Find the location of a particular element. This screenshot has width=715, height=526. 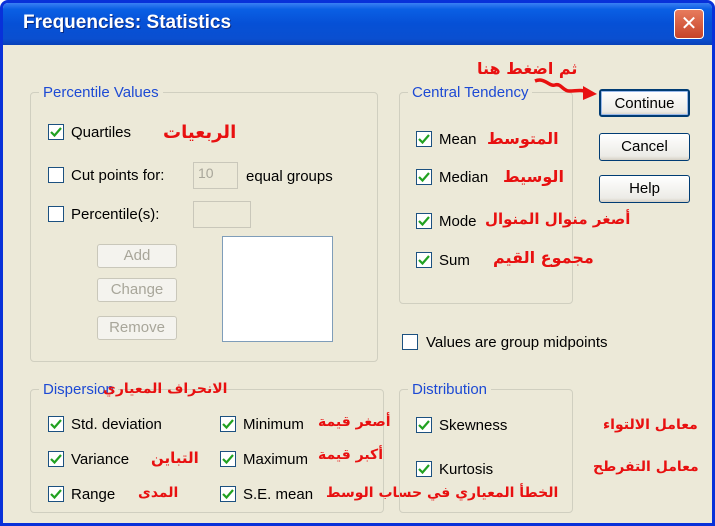

quartiles-label: Quartiles is located at coordinates (101, 132).